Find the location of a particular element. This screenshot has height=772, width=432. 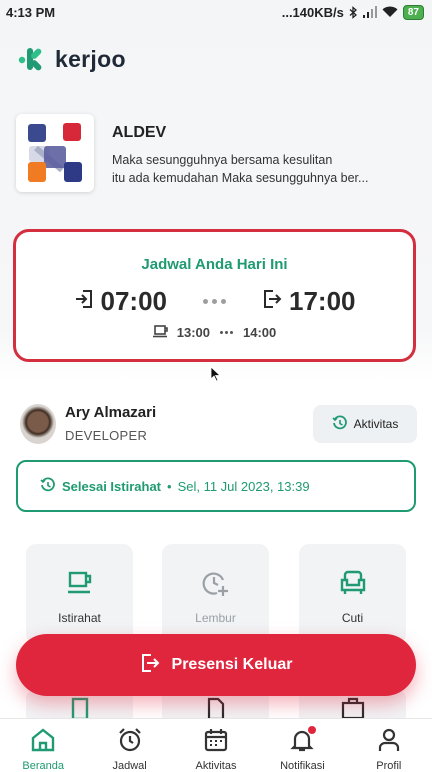

schedule-time-row: 07:00 17:00 is located at coordinates (214, 301).